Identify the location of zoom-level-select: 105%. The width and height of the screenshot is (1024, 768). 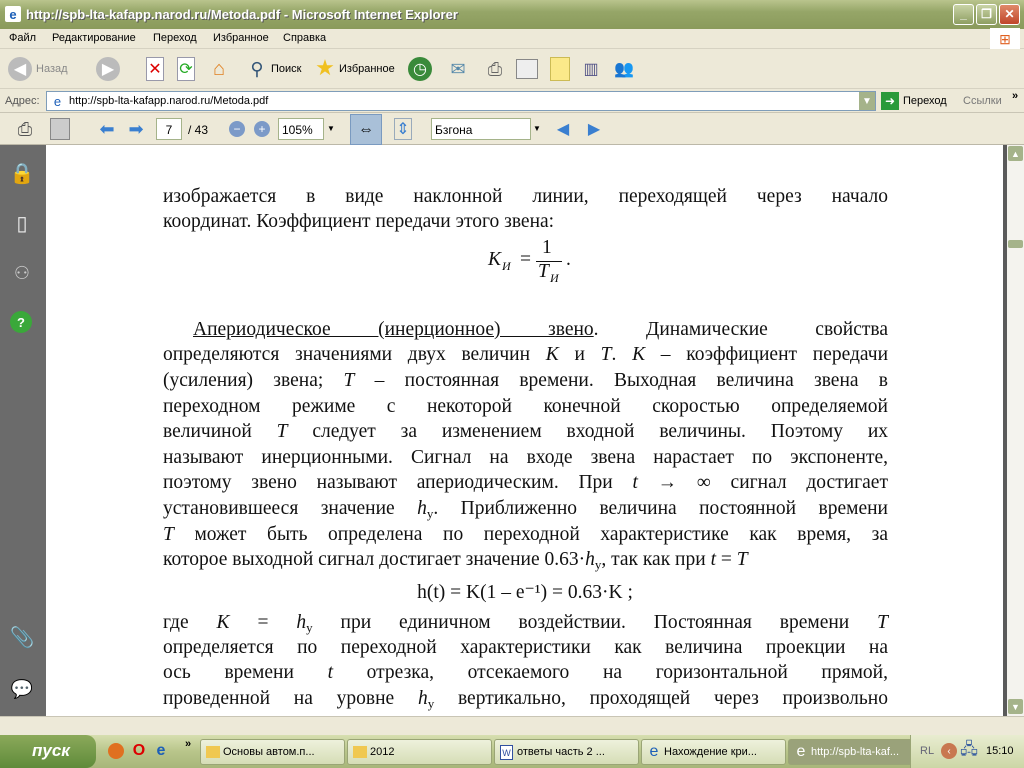
(301, 129).